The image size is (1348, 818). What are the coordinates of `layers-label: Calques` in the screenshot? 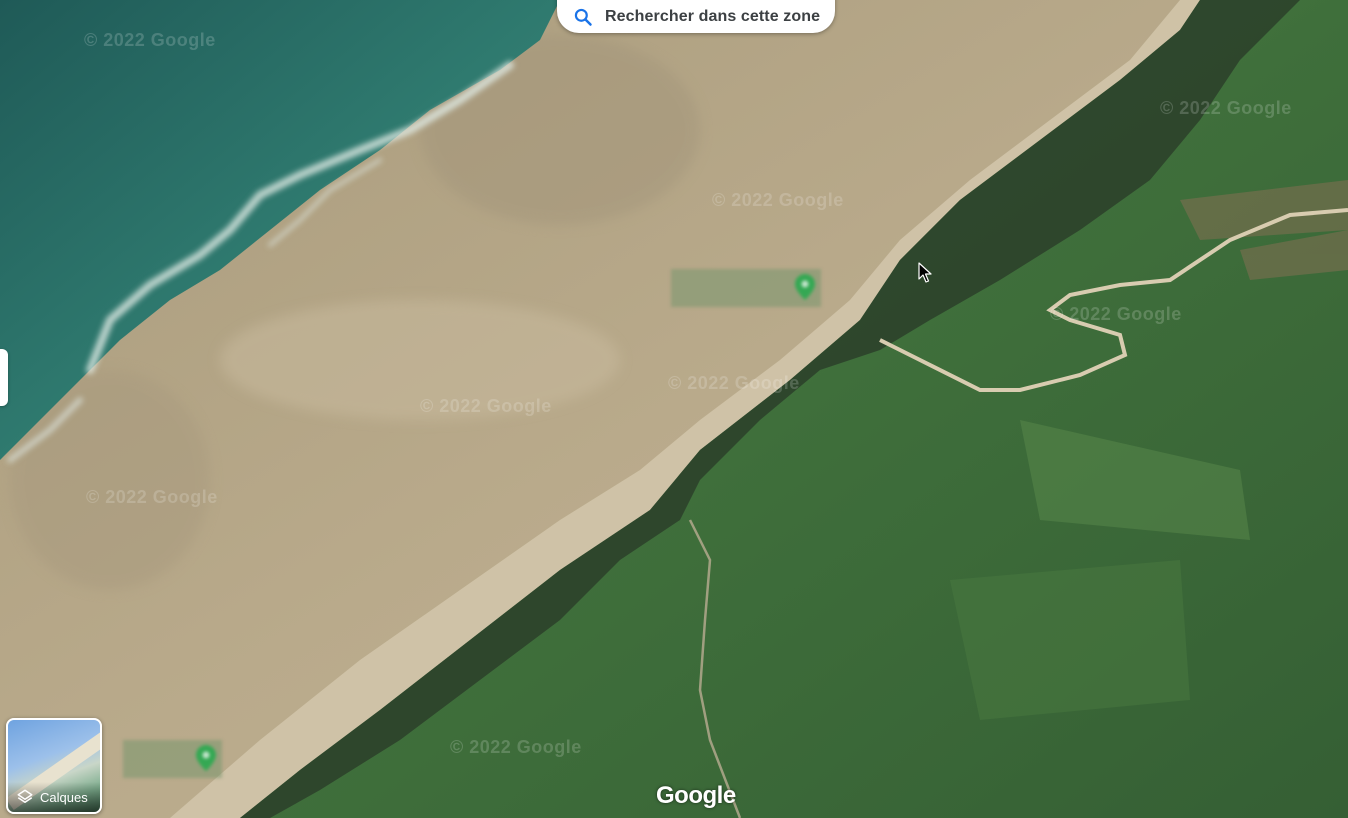 It's located at (64, 797).